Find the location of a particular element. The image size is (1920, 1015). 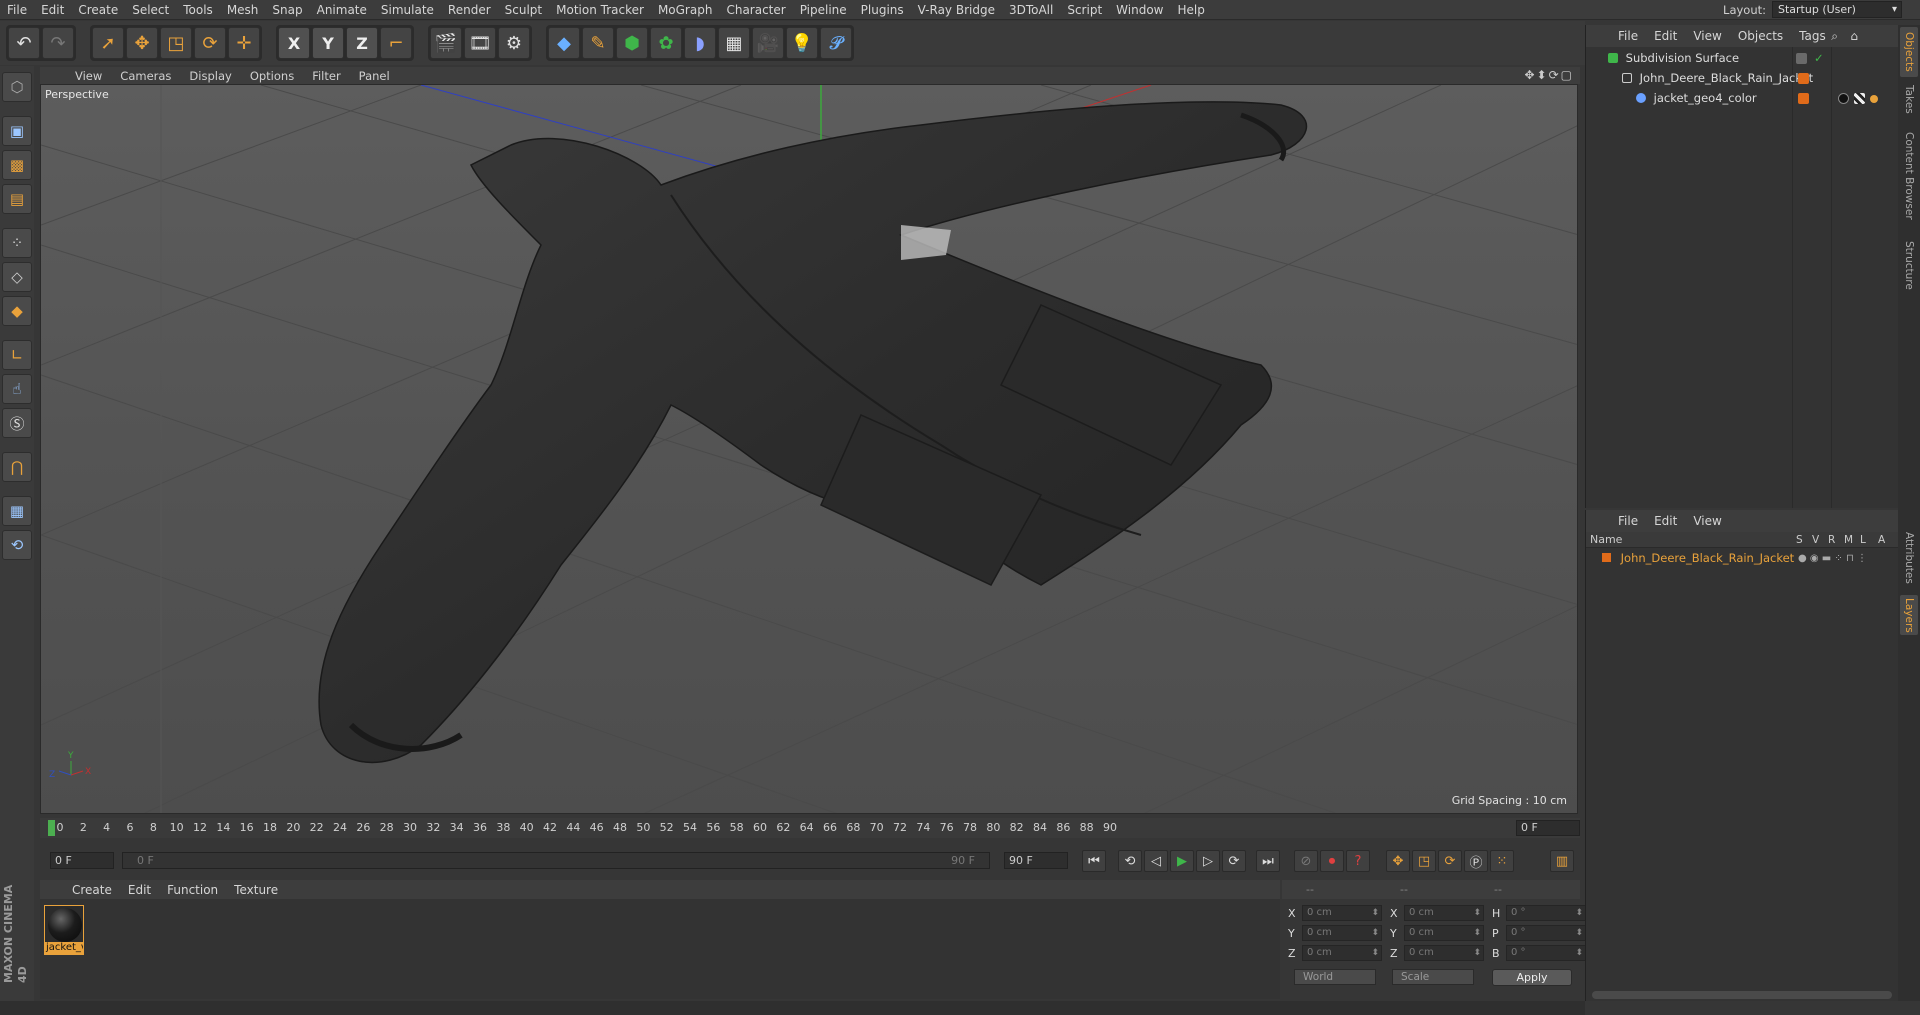

menu-edit: Edit is located at coordinates (52, 10).